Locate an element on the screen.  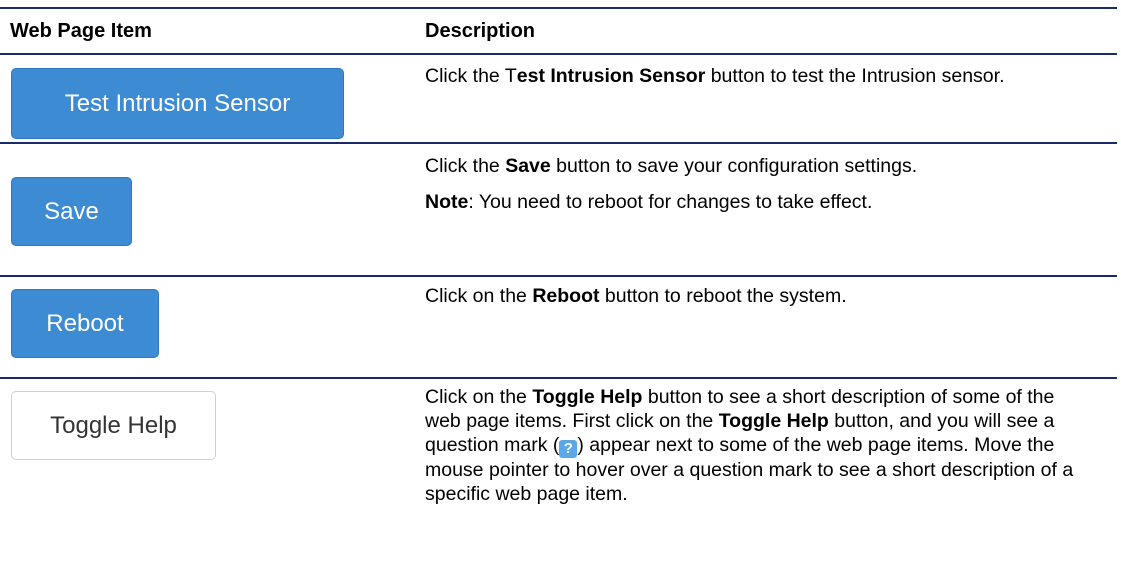
toggle-help-button: Toggle Help is located at coordinates (113, 425).